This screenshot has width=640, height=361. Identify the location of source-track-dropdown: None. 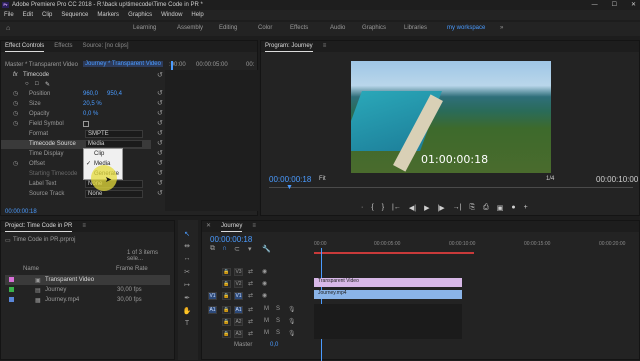
(114, 194).